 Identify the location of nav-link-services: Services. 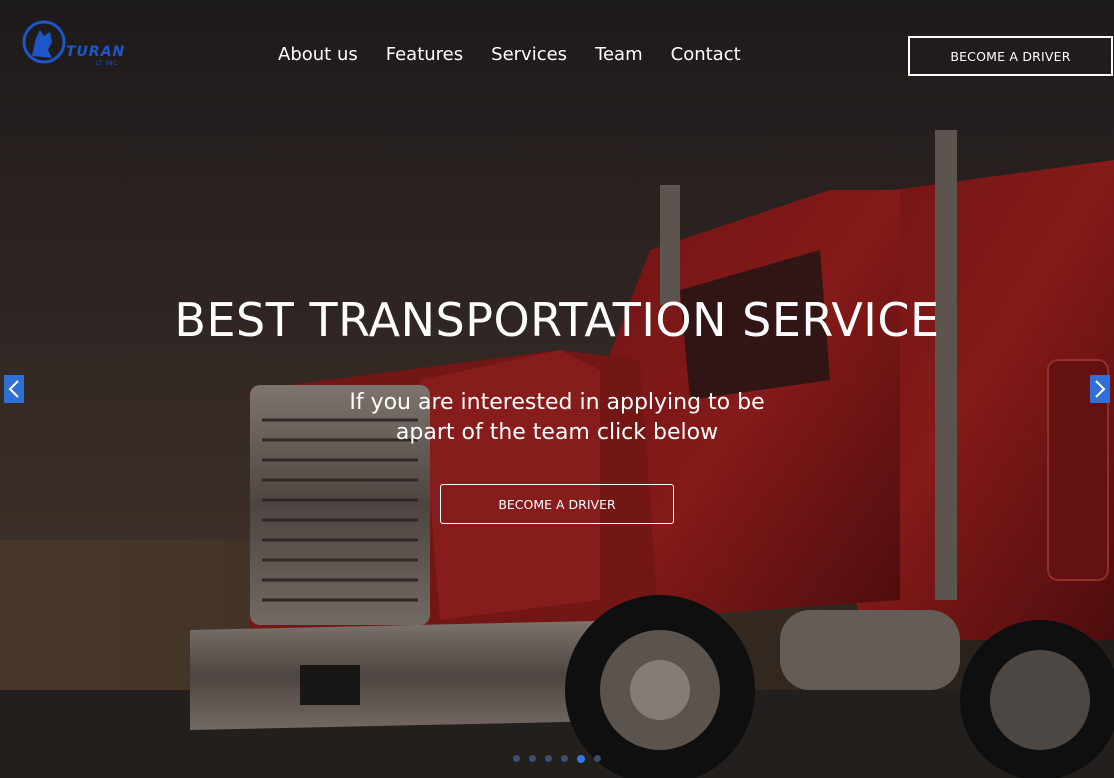
(529, 55).